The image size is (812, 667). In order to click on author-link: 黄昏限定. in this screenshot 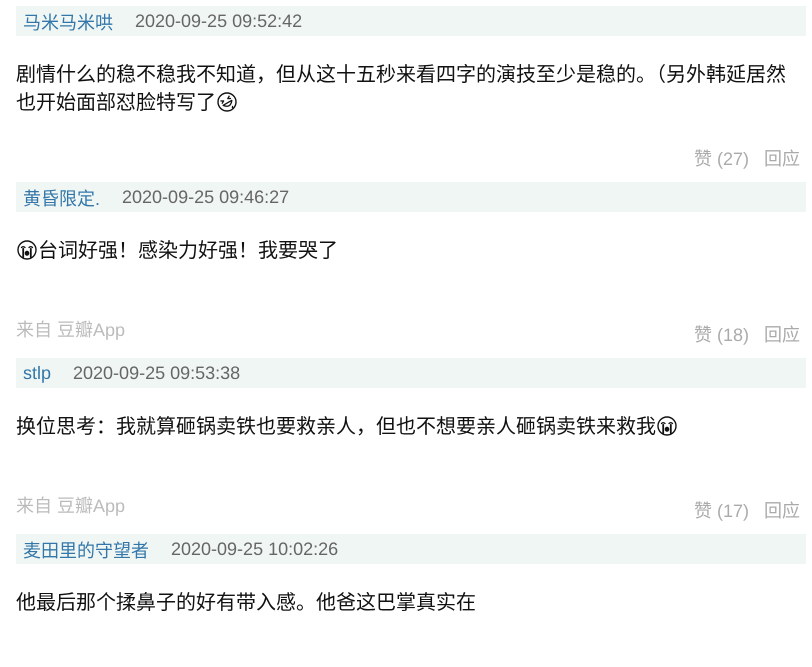, I will do `click(61, 197)`.